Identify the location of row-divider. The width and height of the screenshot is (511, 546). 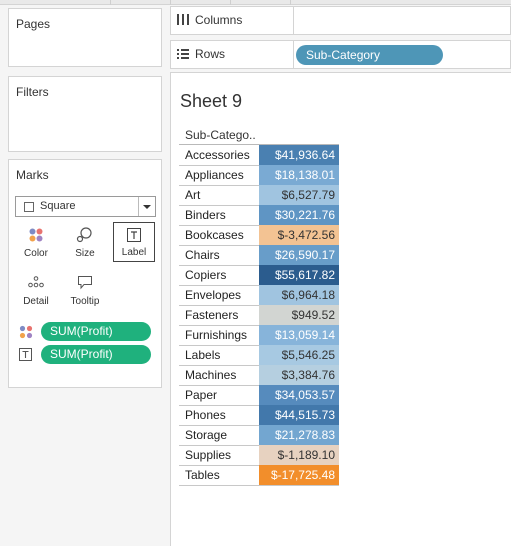
(259, 485).